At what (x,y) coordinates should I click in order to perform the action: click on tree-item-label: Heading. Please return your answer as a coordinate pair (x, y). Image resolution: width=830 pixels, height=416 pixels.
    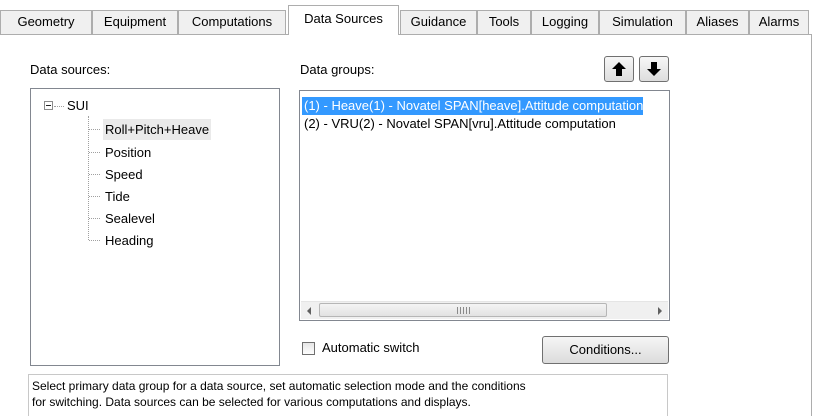
    Looking at the image, I should click on (129, 240).